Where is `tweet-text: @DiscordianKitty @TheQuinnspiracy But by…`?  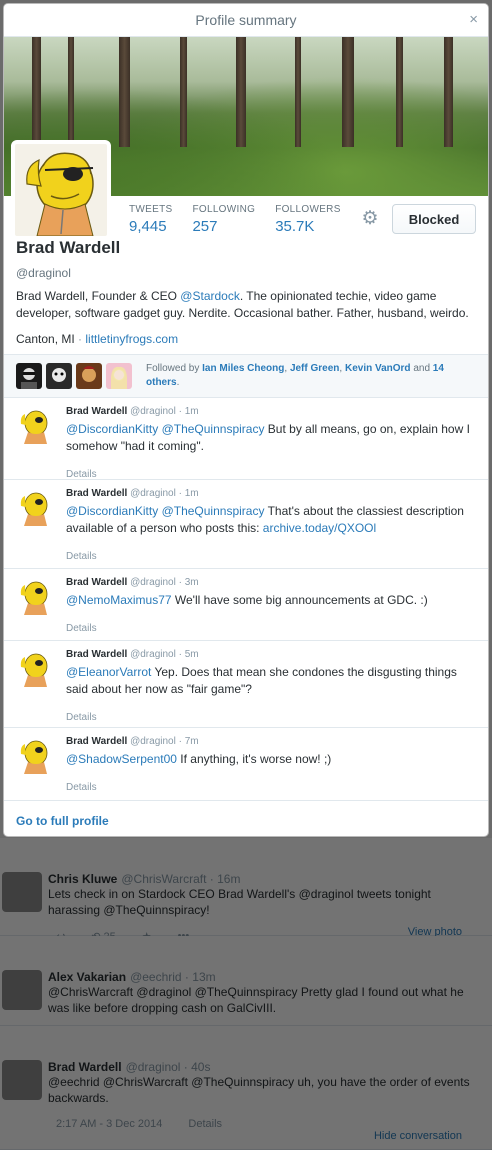 tweet-text: @DiscordianKitty @TheQuinnspiracy But by… is located at coordinates (268, 437).